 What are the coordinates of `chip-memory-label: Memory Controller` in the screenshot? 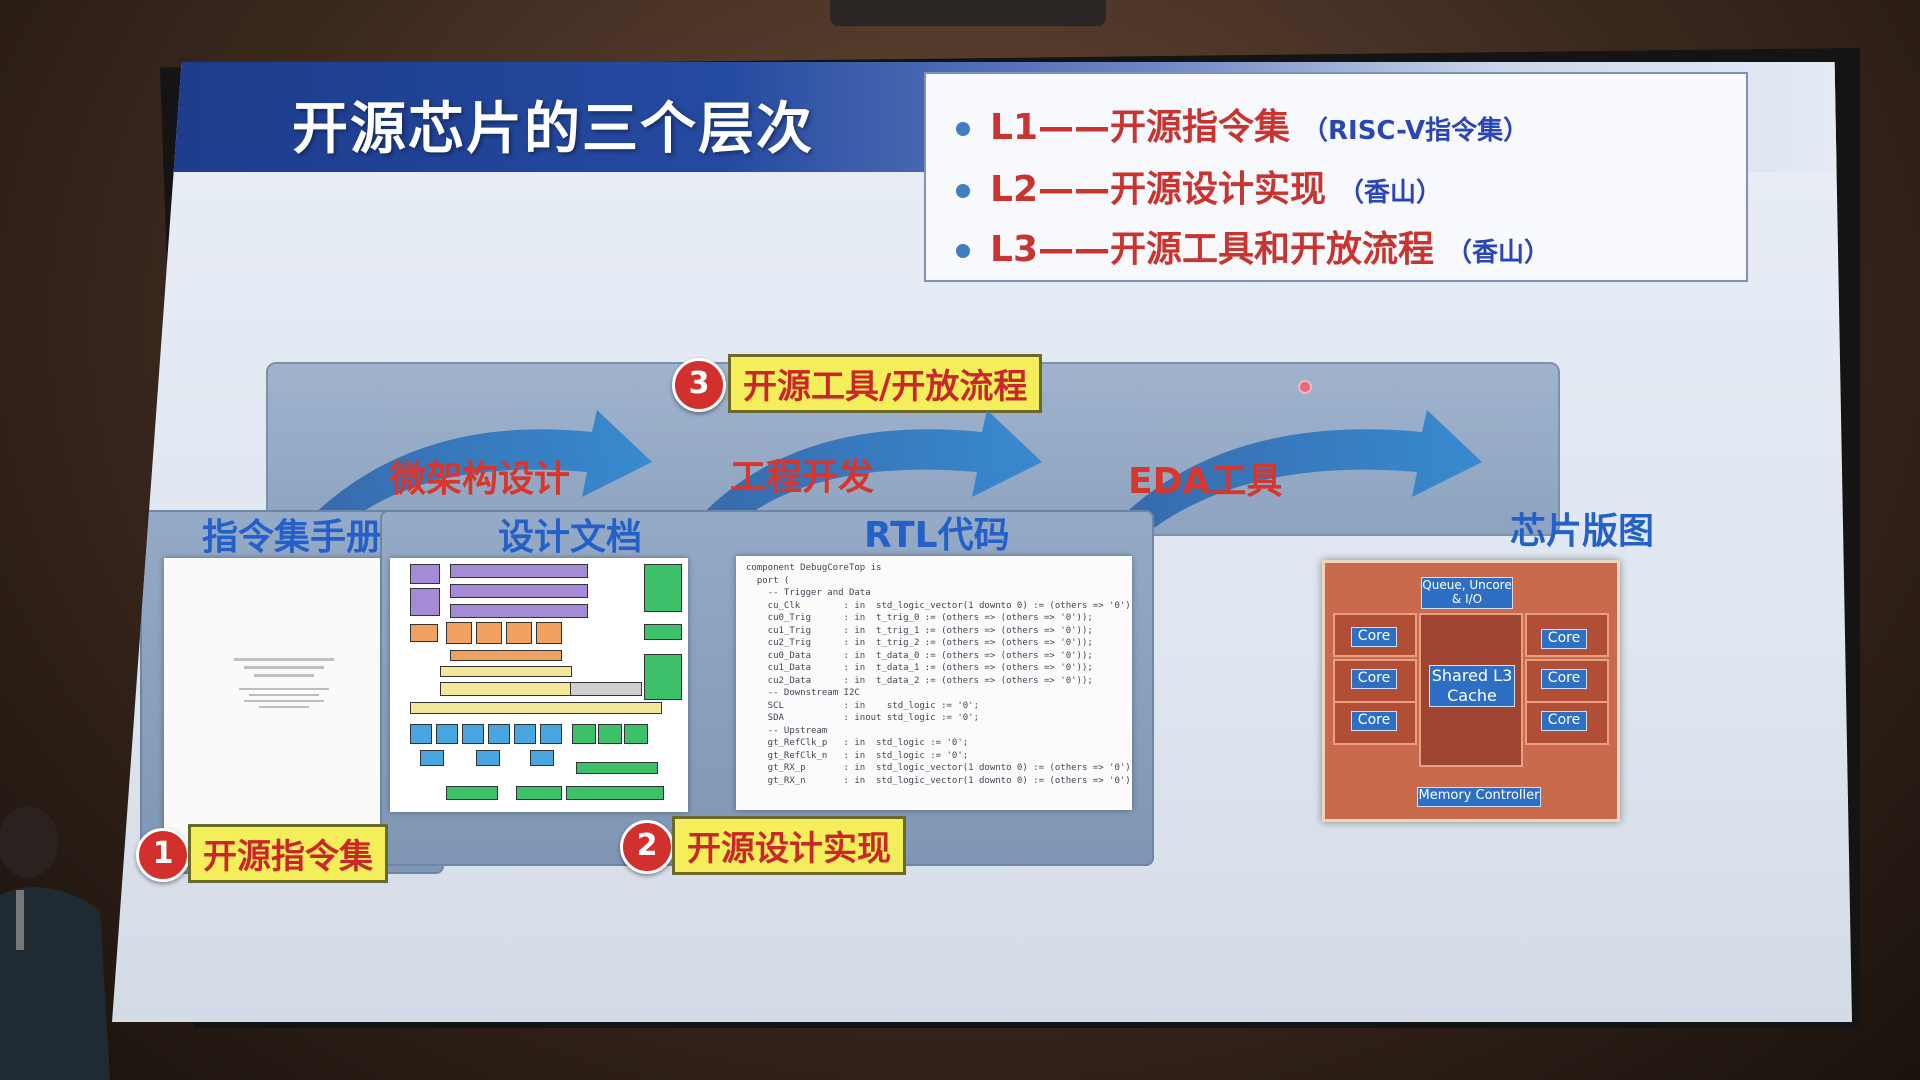 It's located at (1479, 797).